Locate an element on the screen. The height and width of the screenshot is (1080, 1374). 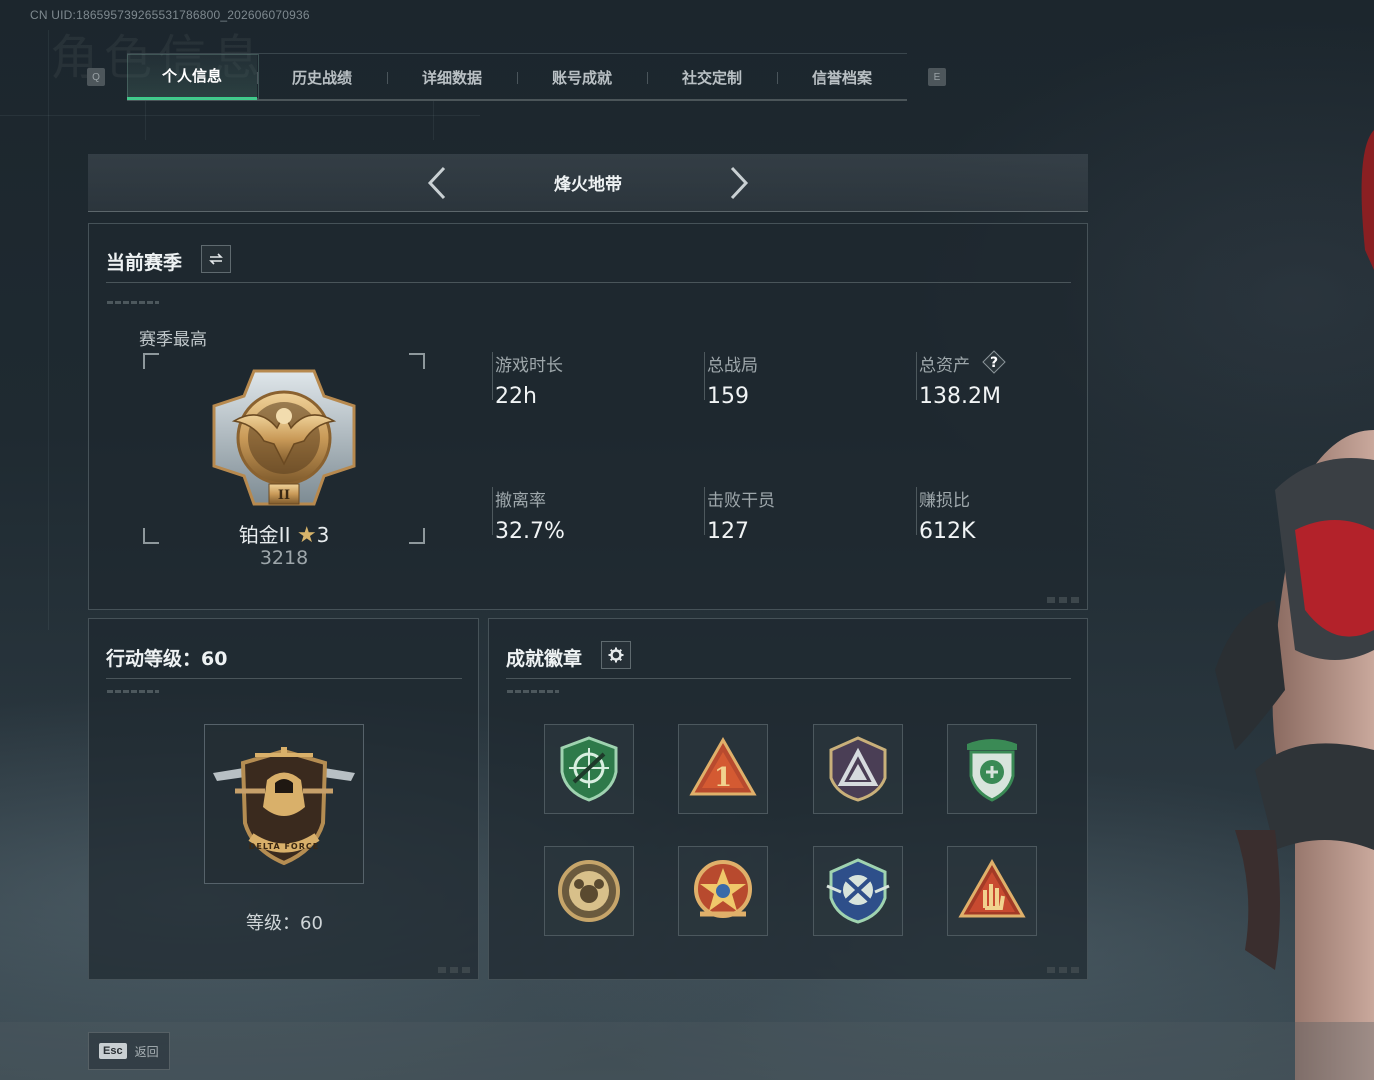
rank-name-row: 铂金II ★3 is located at coordinates (284, 533).